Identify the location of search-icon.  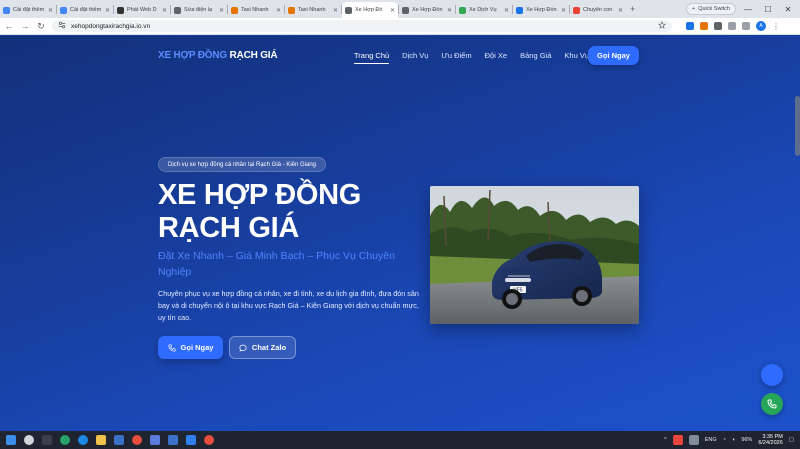
(29, 440).